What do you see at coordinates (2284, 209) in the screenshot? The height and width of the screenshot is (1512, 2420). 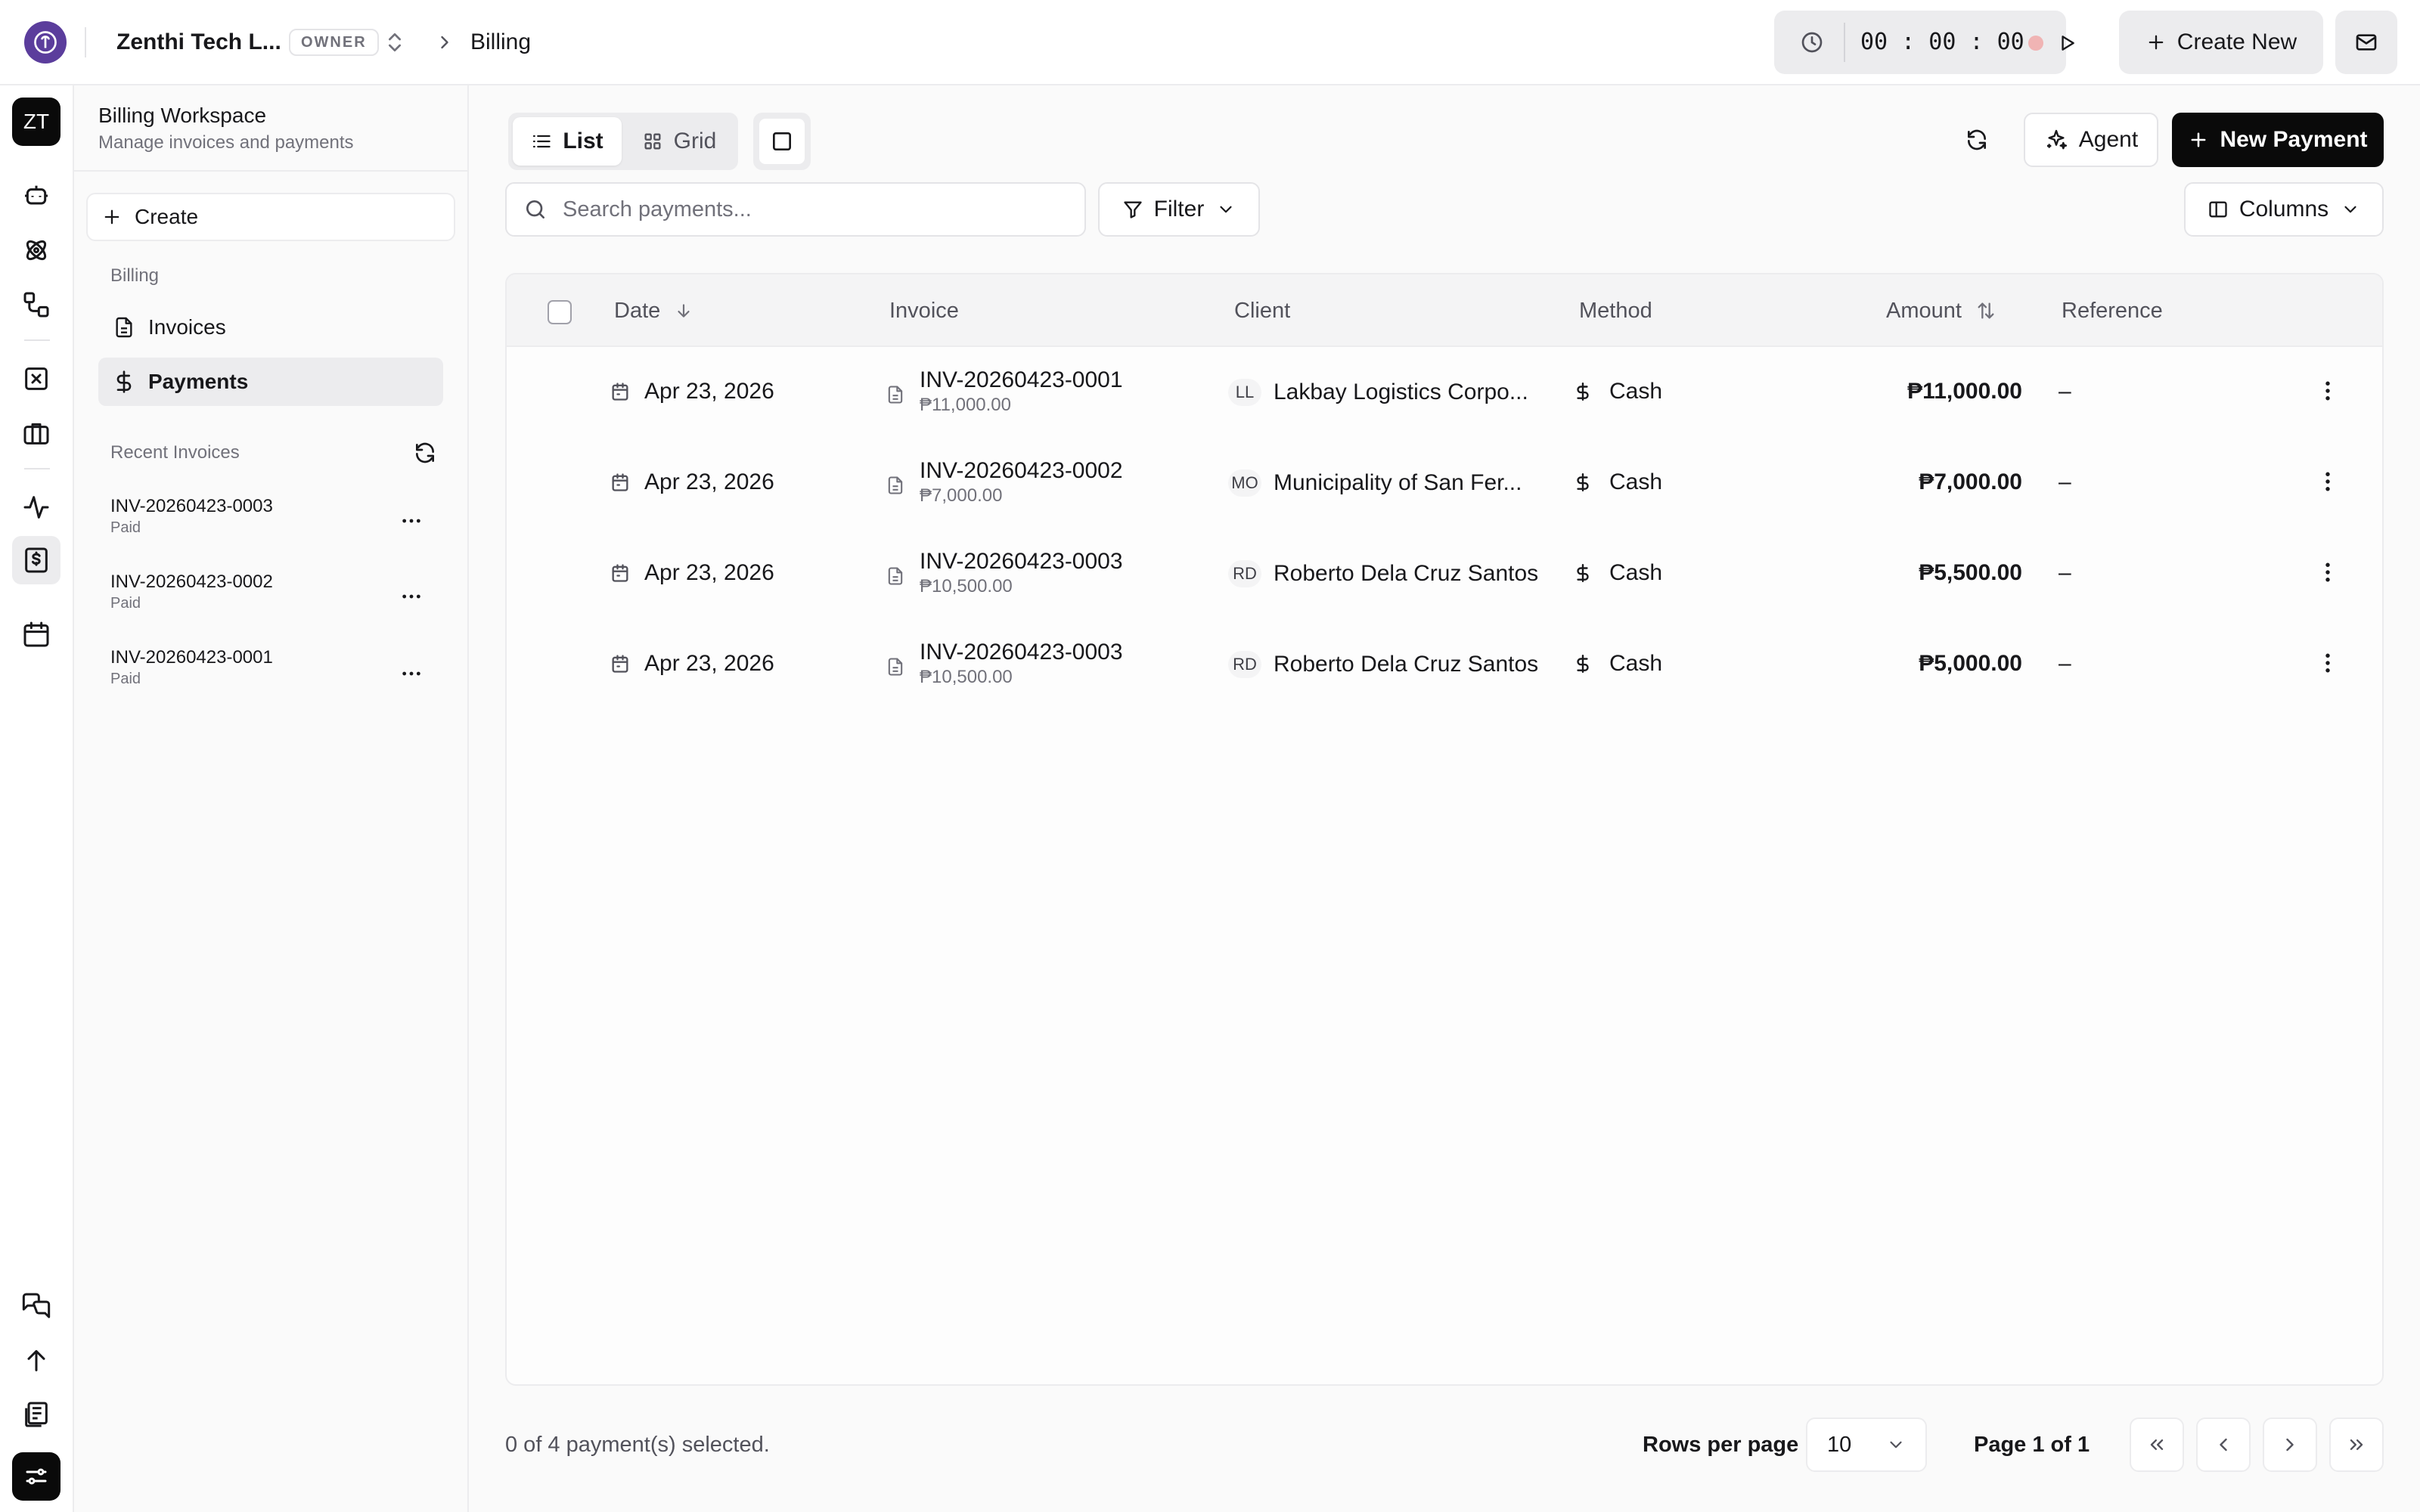 I see `columns-button: Columns` at bounding box center [2284, 209].